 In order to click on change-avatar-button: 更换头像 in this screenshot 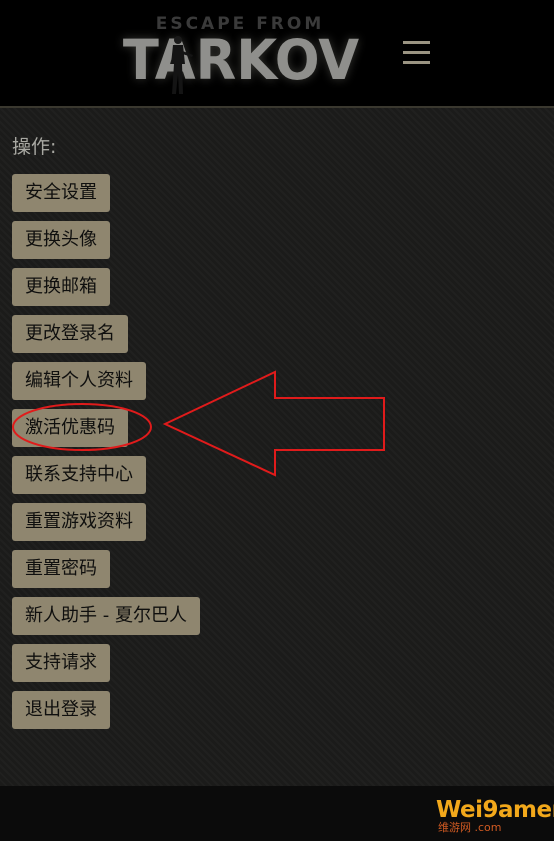, I will do `click(61, 240)`.